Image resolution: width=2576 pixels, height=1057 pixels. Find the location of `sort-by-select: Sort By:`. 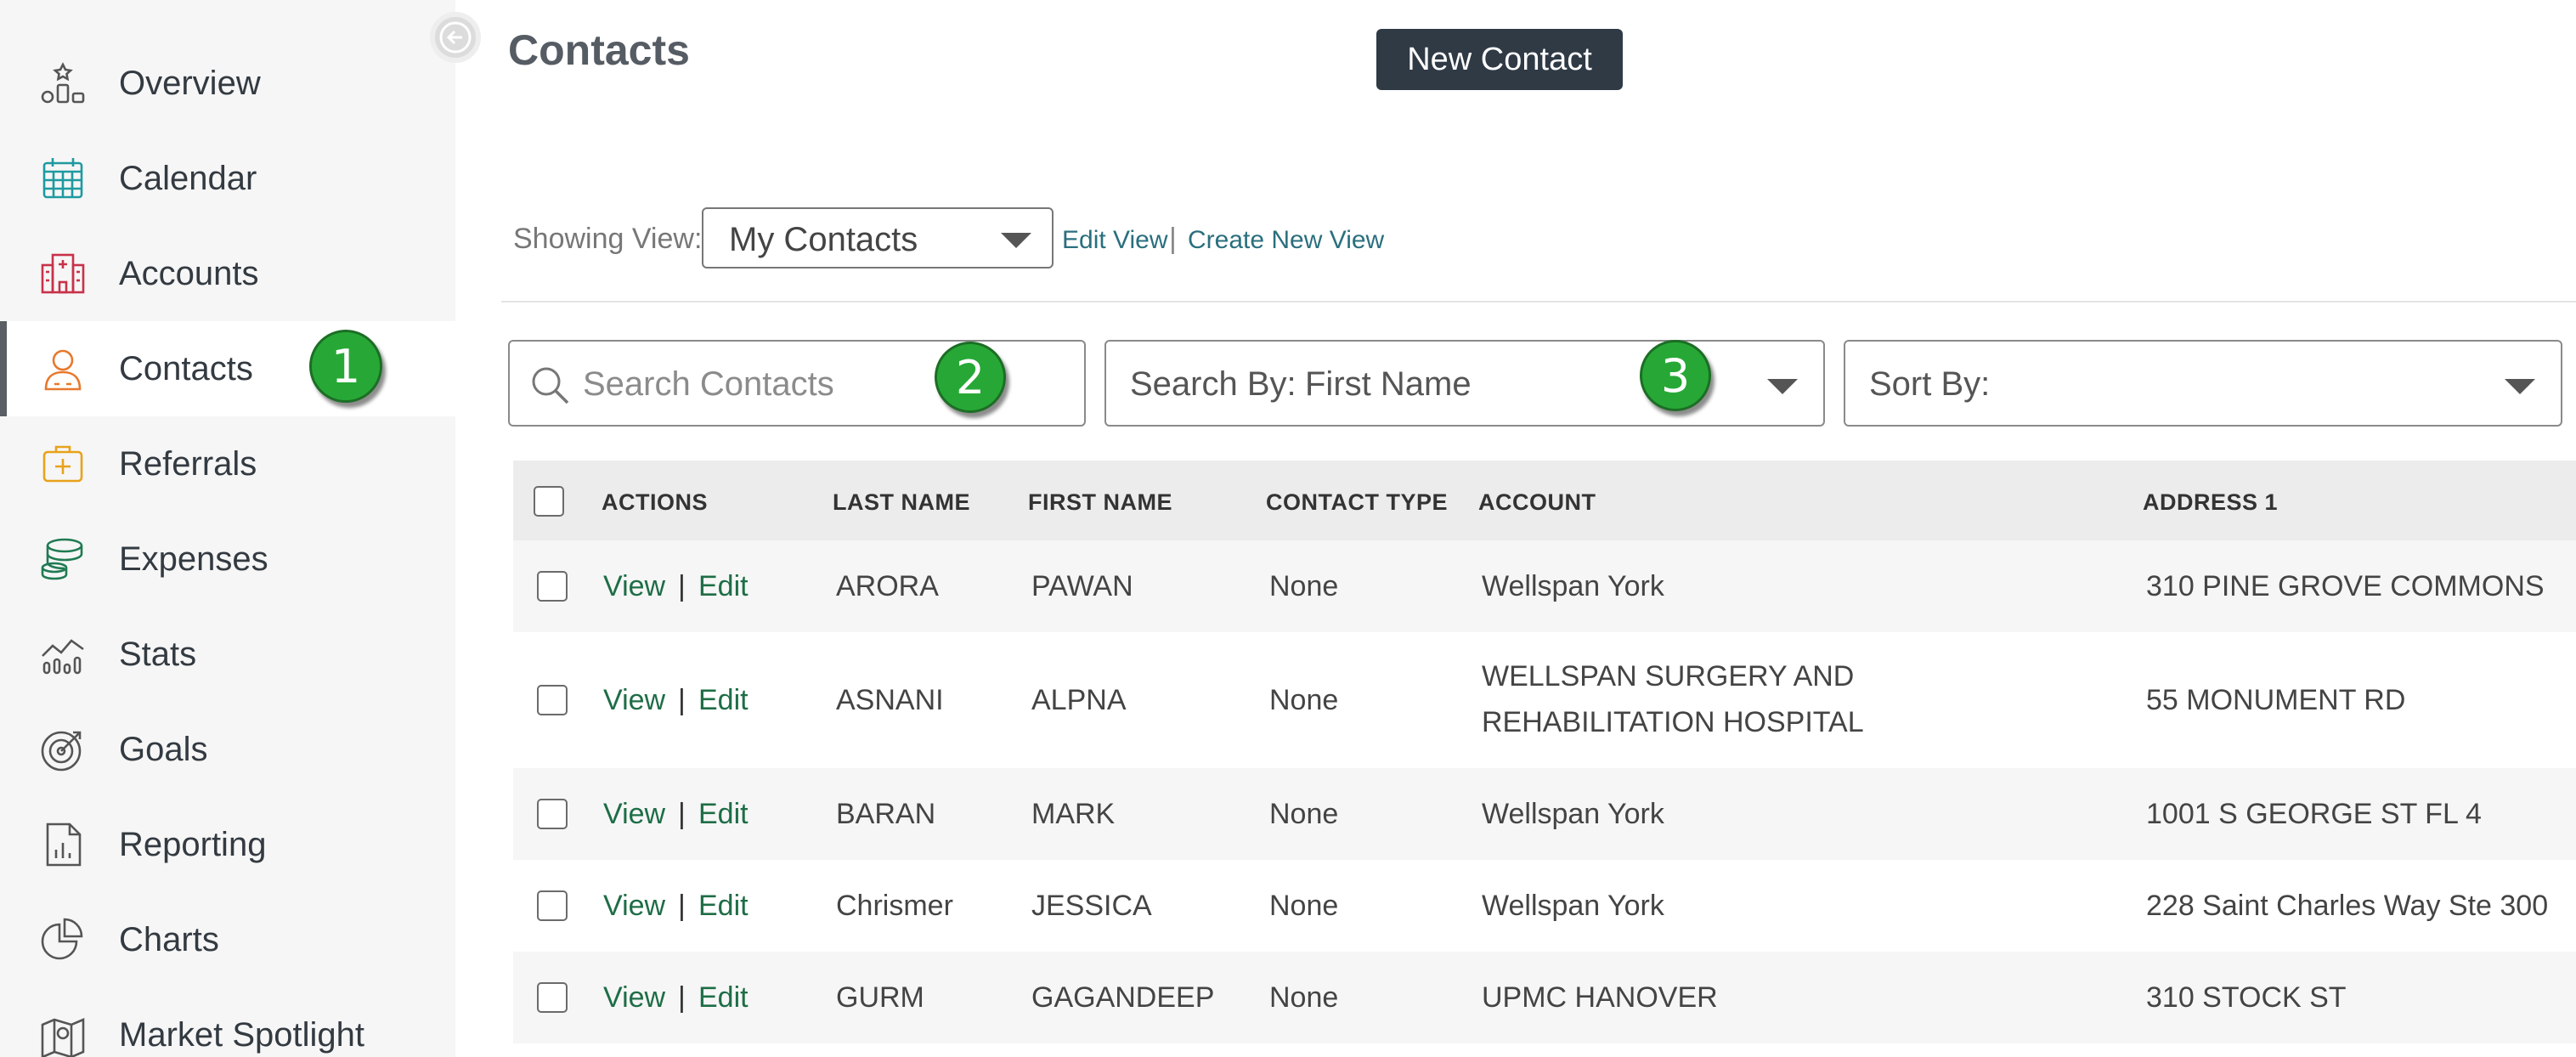

sort-by-select: Sort By: is located at coordinates (2203, 383).